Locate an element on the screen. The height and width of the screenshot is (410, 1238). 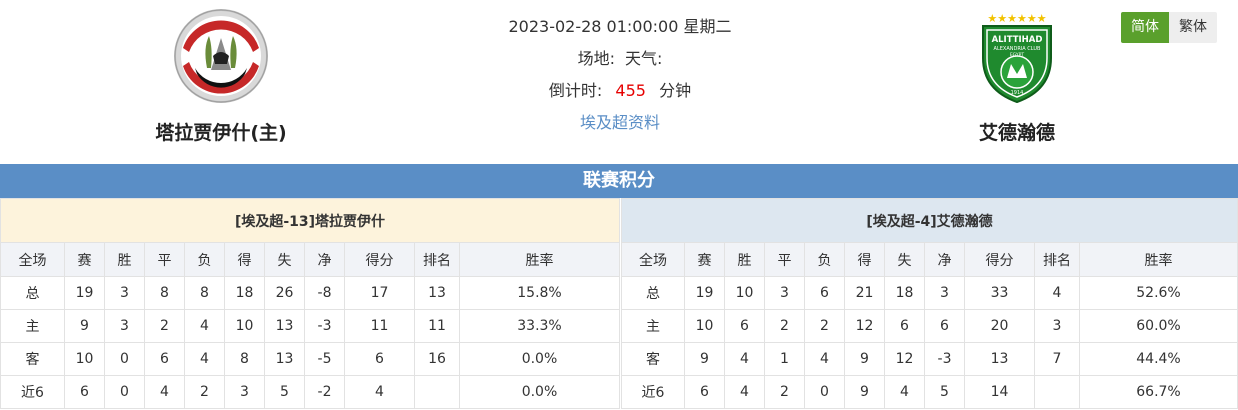
away-table-caption: [埃及超-4]艾德瀚德 is located at coordinates (929, 220).